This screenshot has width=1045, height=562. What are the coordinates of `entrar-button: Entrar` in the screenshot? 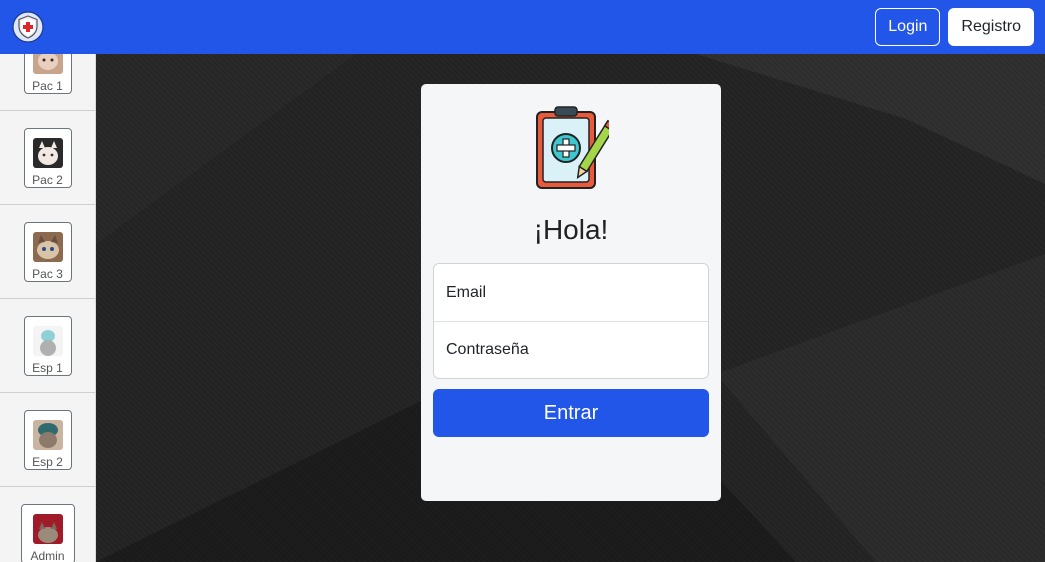 It's located at (571, 413).